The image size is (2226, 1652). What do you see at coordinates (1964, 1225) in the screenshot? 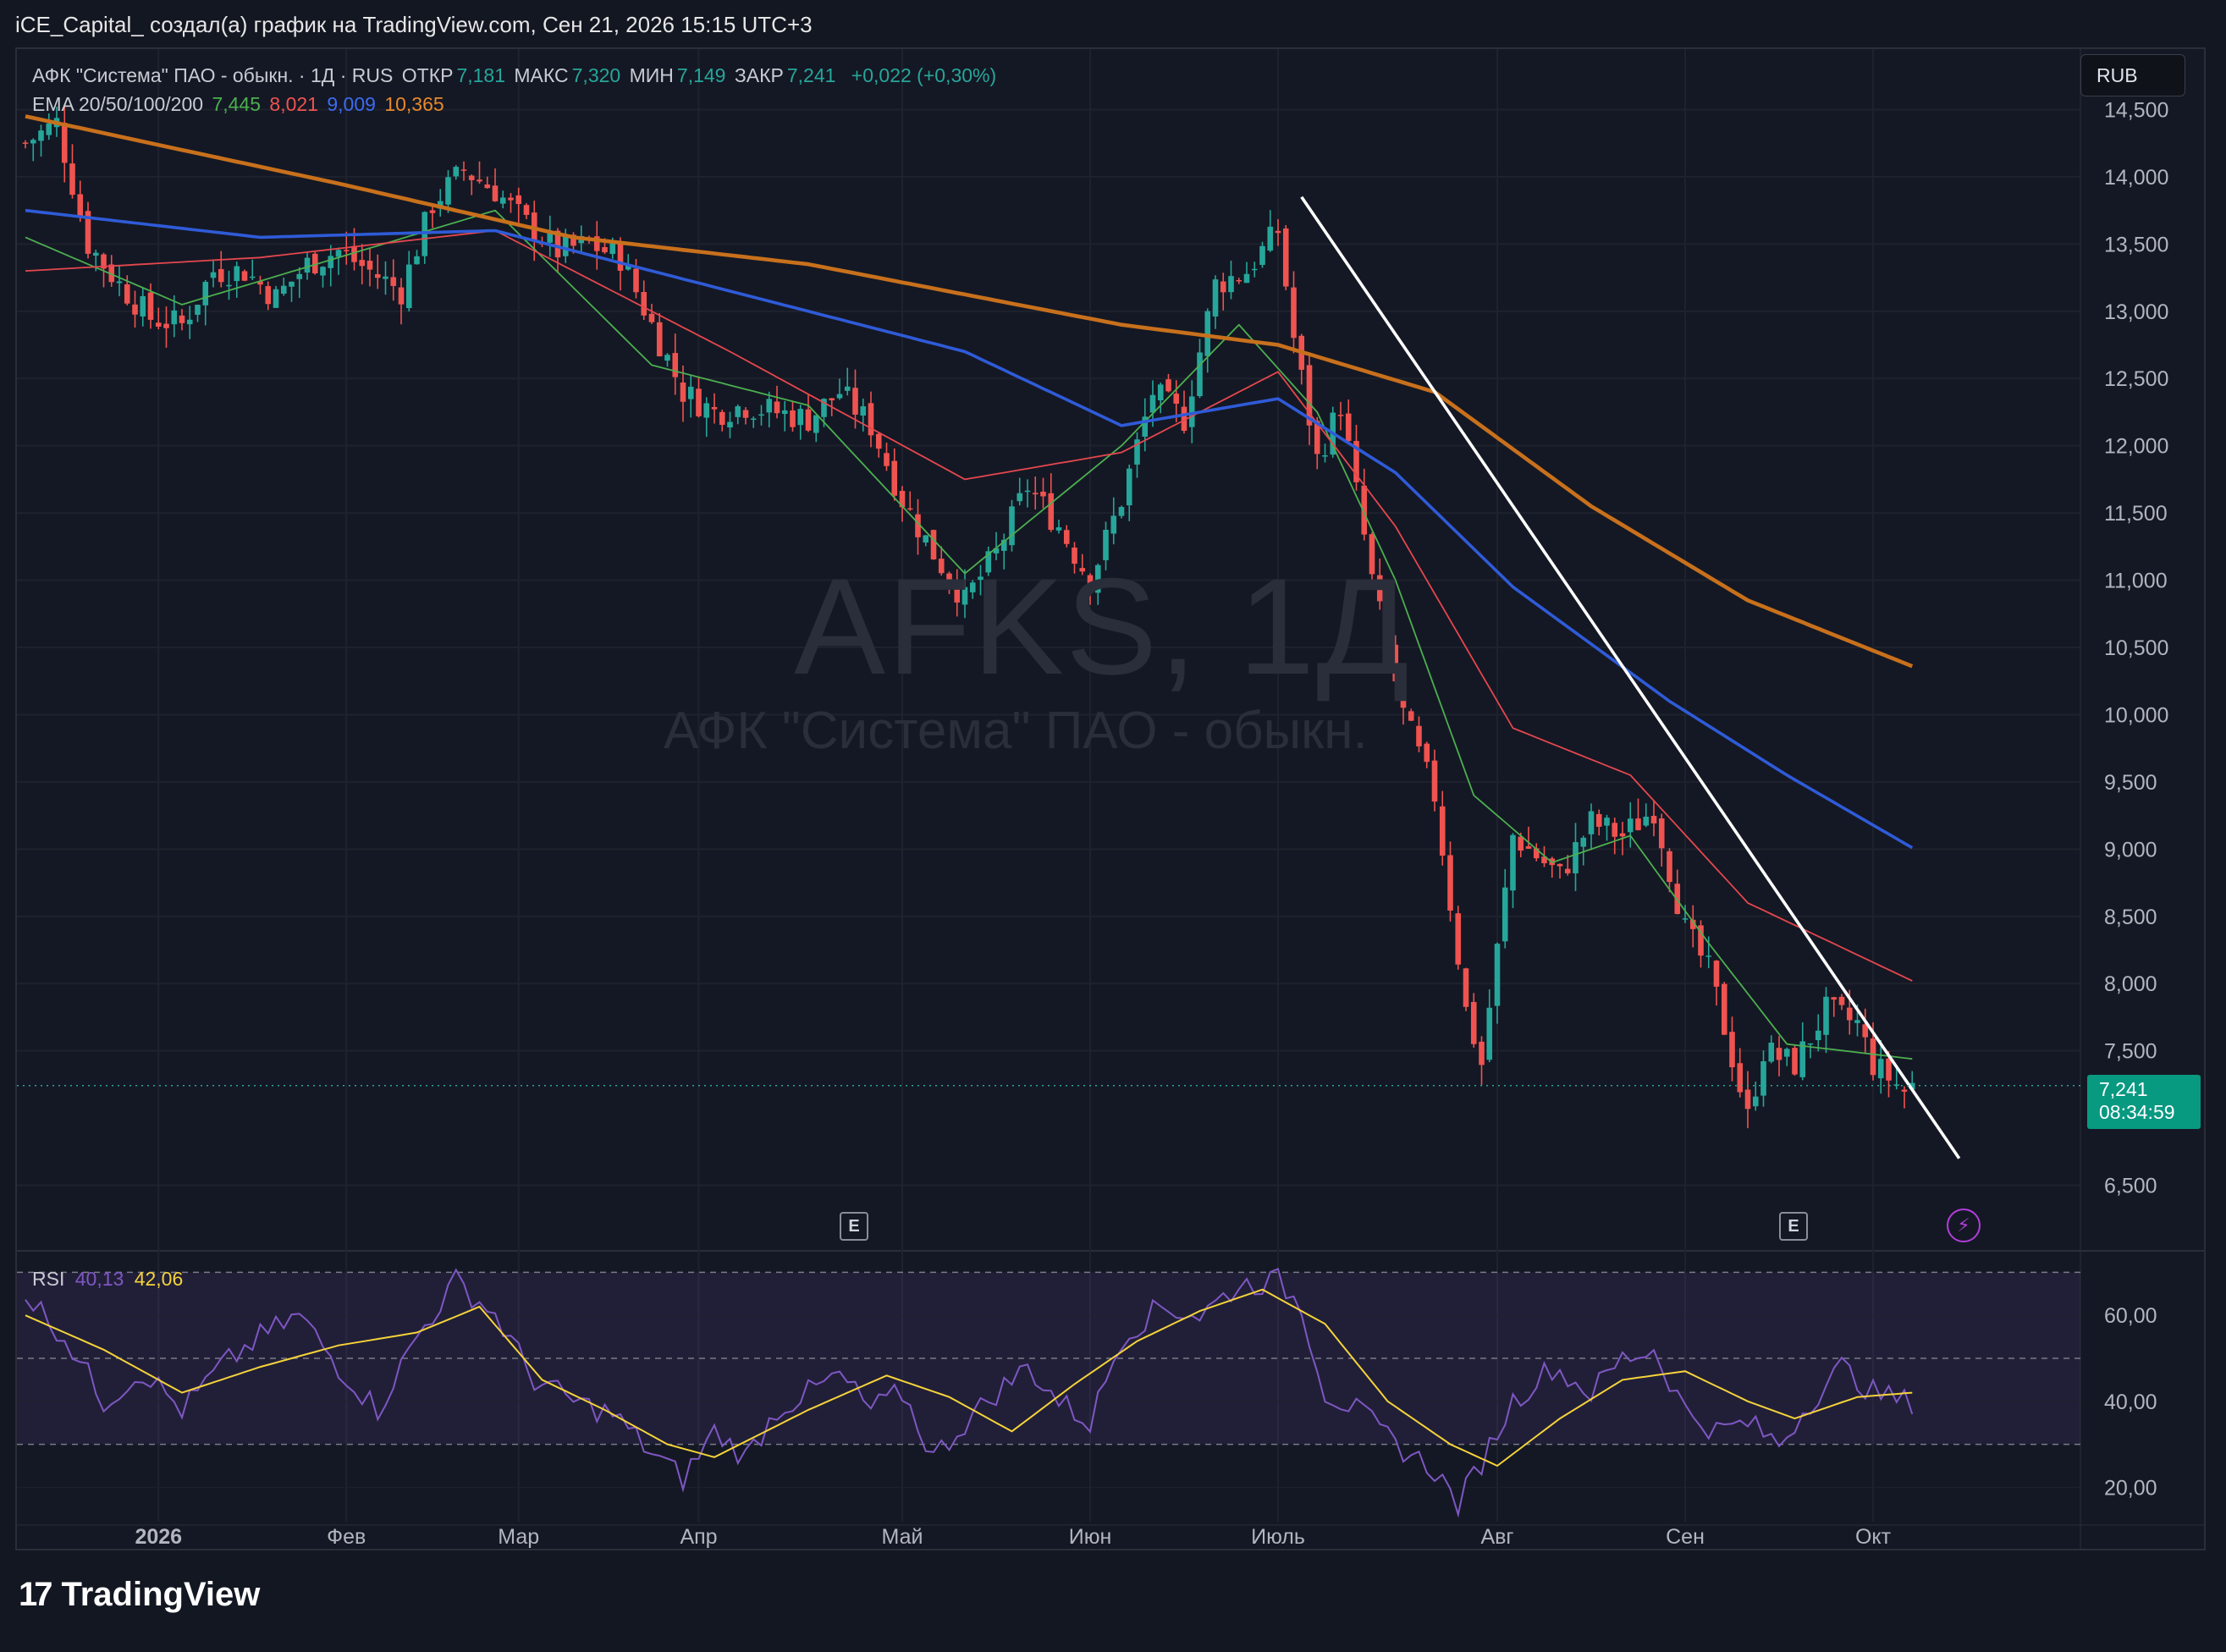
I see `lightning-event-icon: ⚡` at bounding box center [1964, 1225].